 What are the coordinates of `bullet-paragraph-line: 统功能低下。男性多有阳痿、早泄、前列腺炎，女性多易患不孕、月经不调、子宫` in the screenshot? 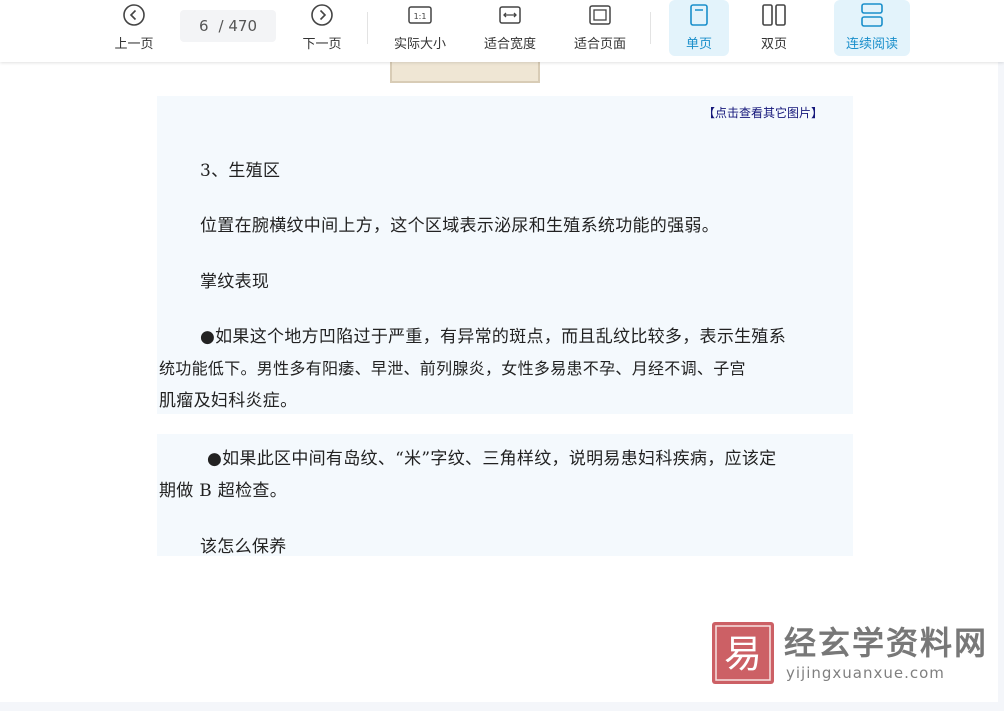 It's located at (452, 368).